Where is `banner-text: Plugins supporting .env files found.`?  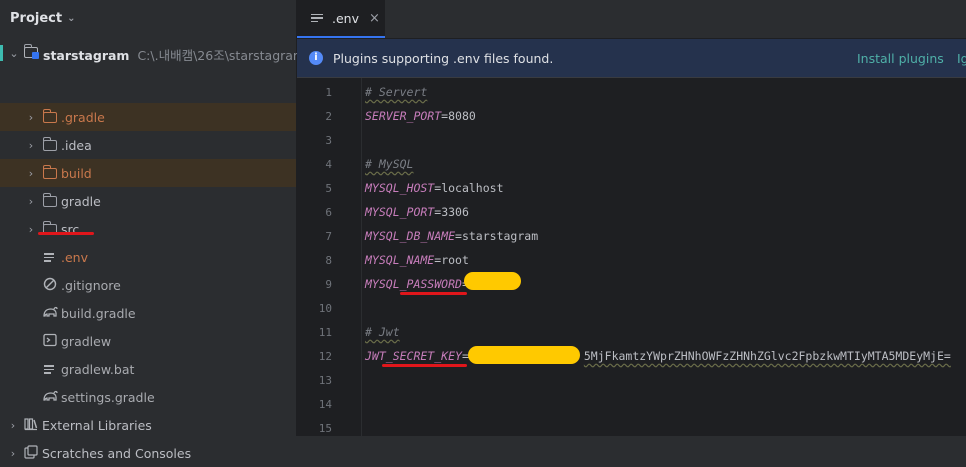 banner-text: Plugins supporting .env files found. is located at coordinates (443, 58).